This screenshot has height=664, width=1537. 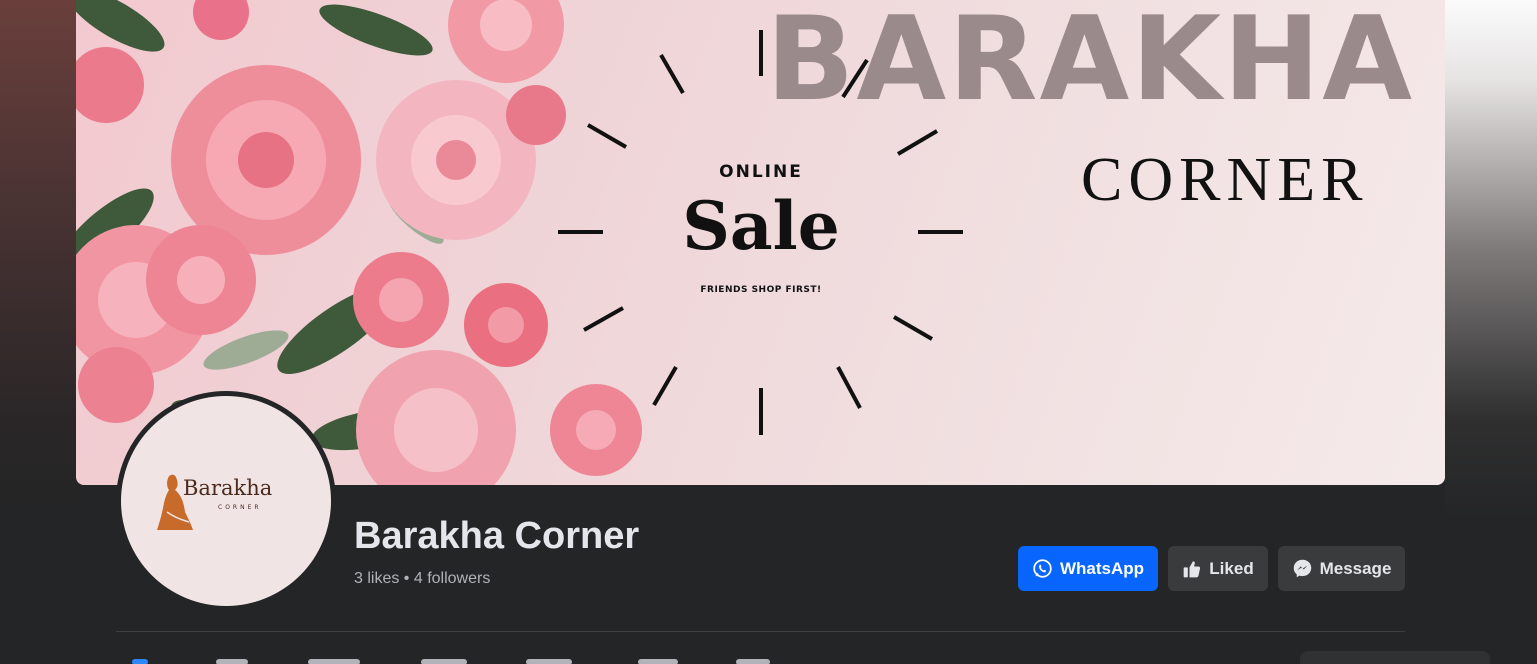 I want to click on tab-reviews-partial, so click(x=444, y=661).